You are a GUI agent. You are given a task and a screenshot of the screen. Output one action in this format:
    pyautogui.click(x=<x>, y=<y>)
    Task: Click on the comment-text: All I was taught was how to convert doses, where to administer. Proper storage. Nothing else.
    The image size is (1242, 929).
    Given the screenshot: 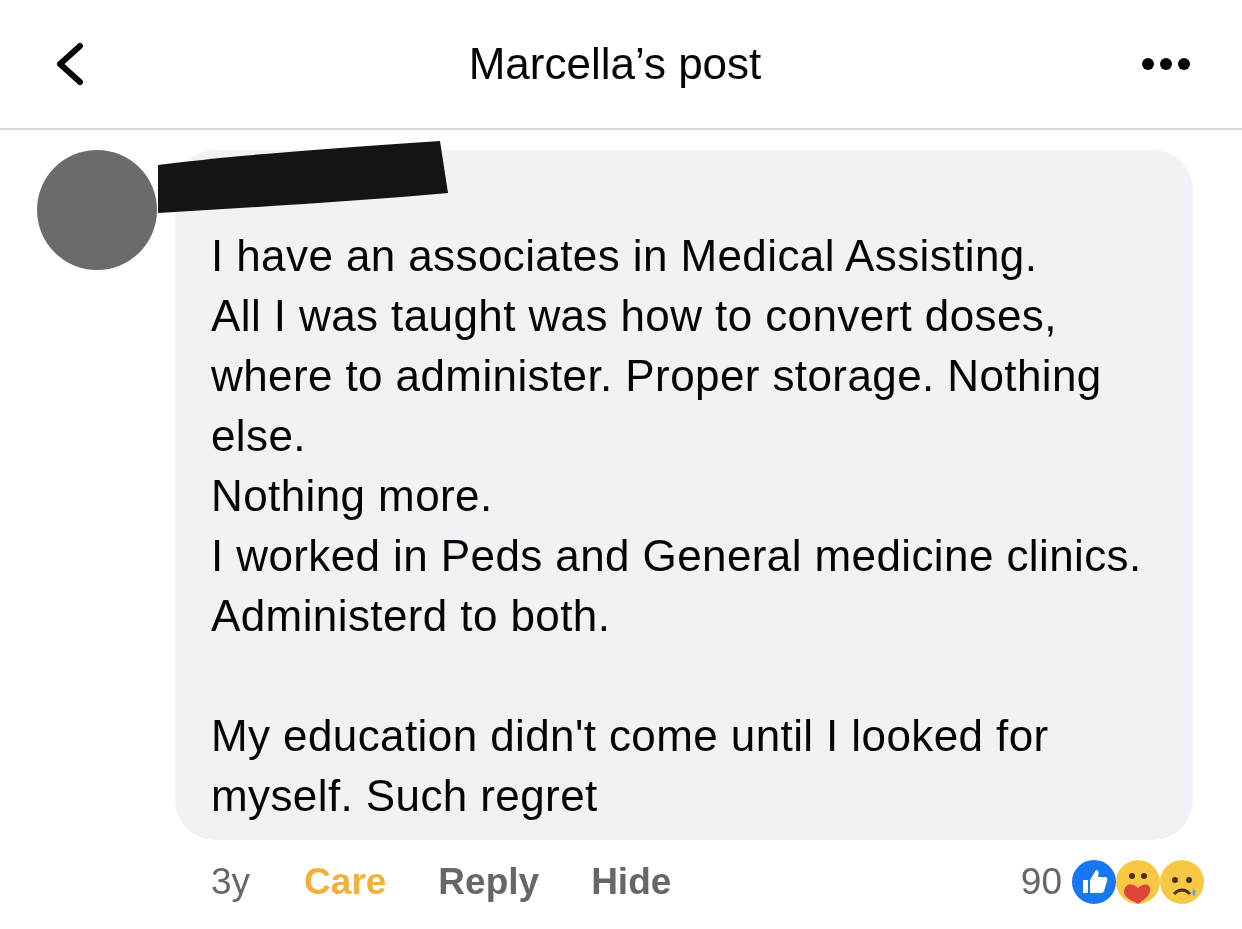 What is the action you would take?
    pyautogui.click(x=657, y=376)
    